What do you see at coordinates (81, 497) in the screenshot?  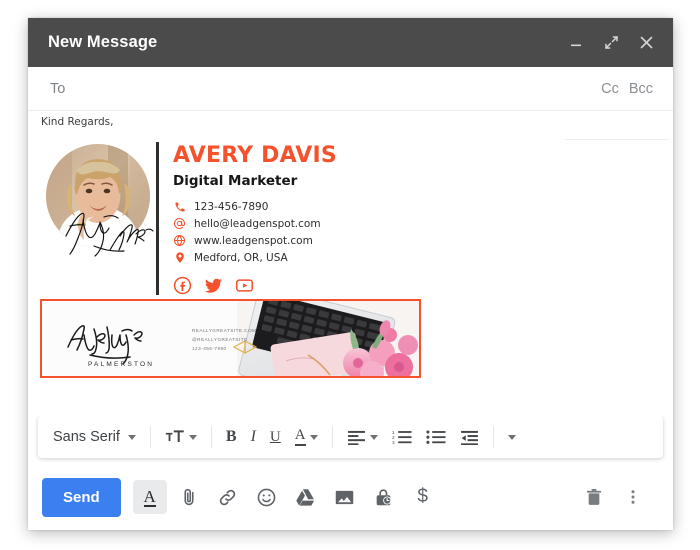 I see `send-button: Send` at bounding box center [81, 497].